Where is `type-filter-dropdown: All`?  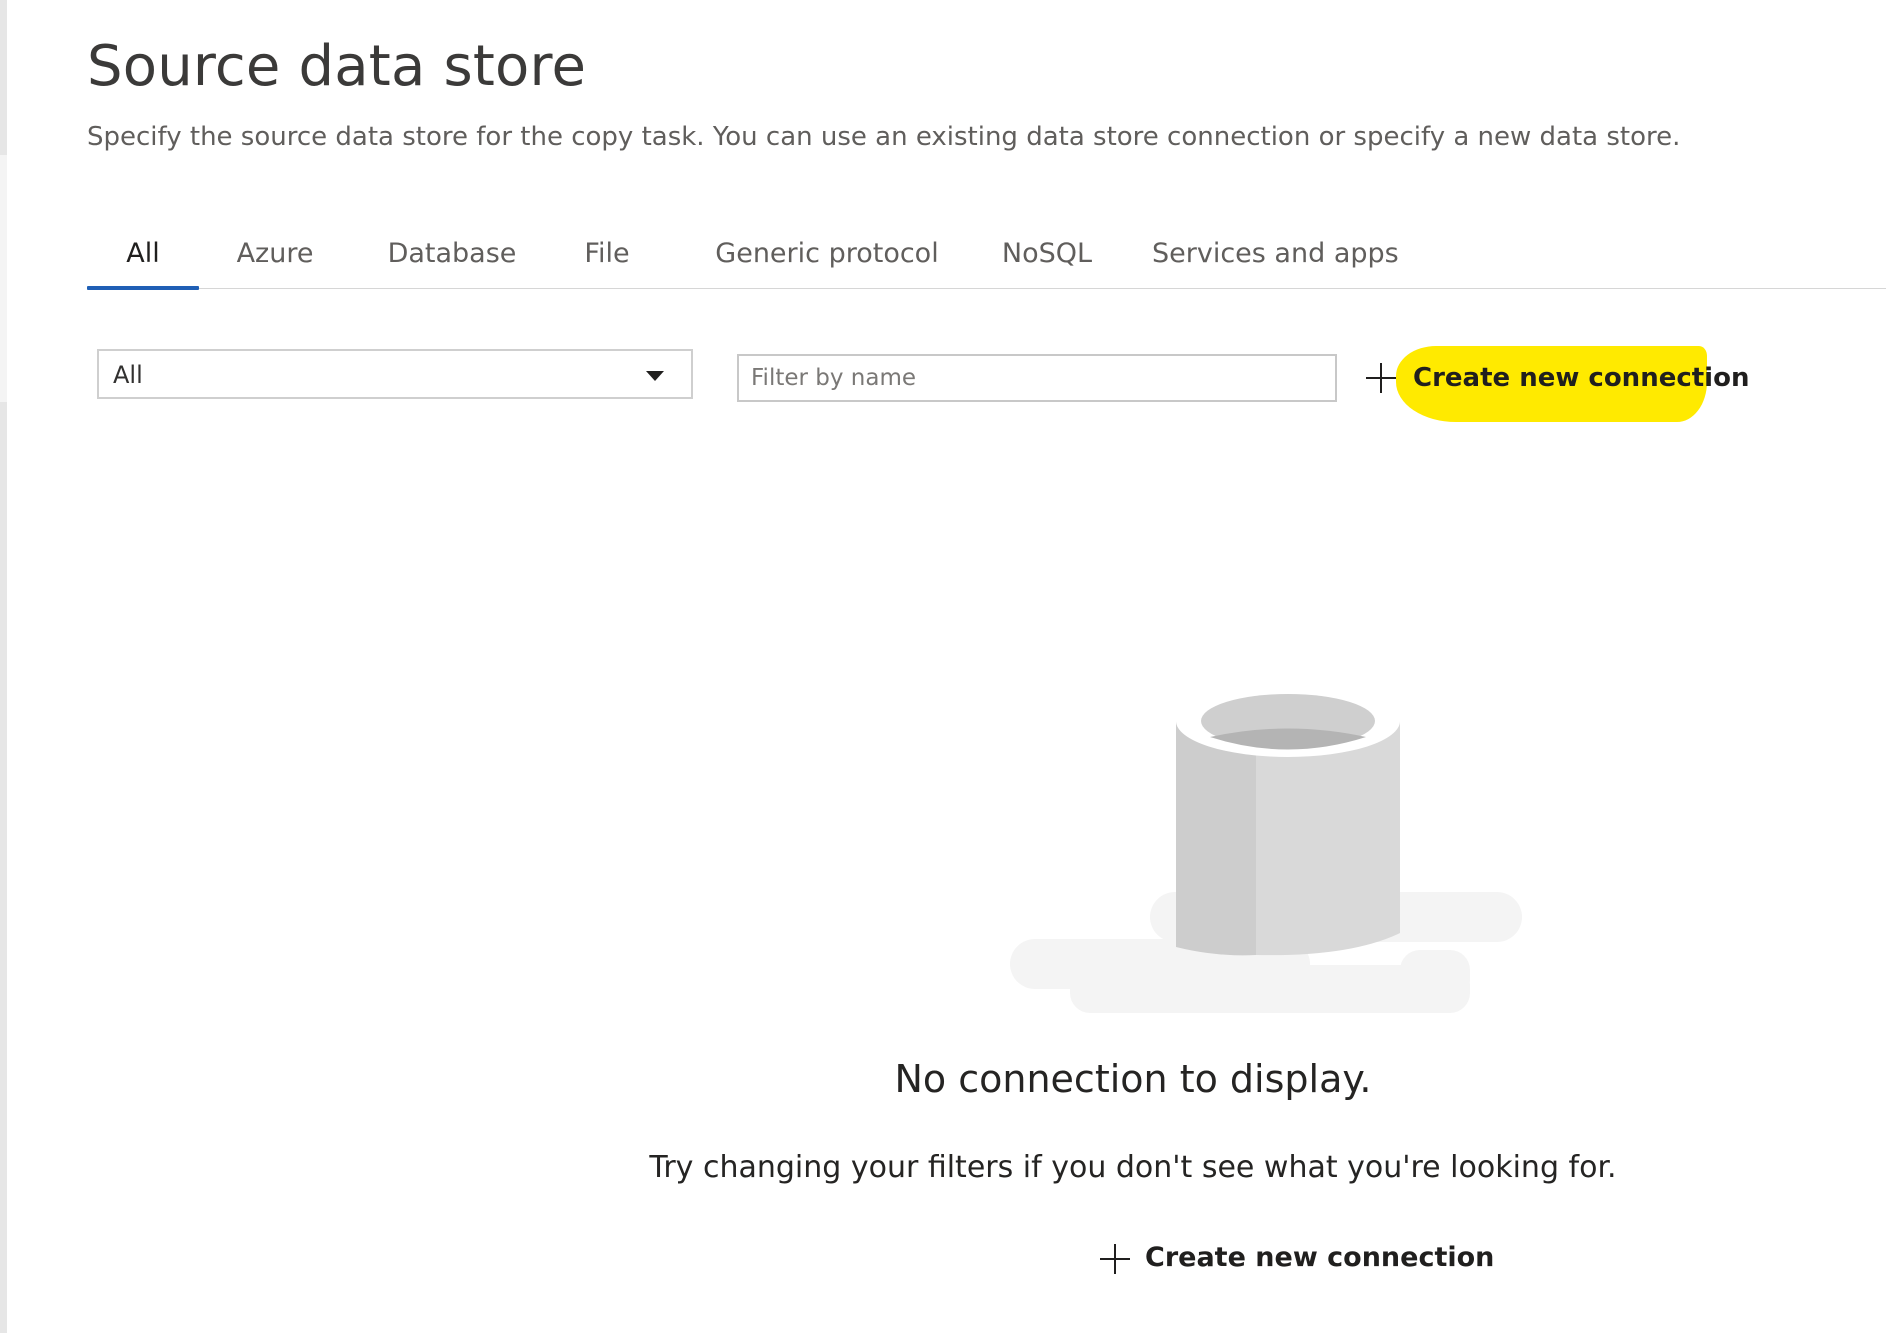
type-filter-dropdown: All is located at coordinates (395, 374).